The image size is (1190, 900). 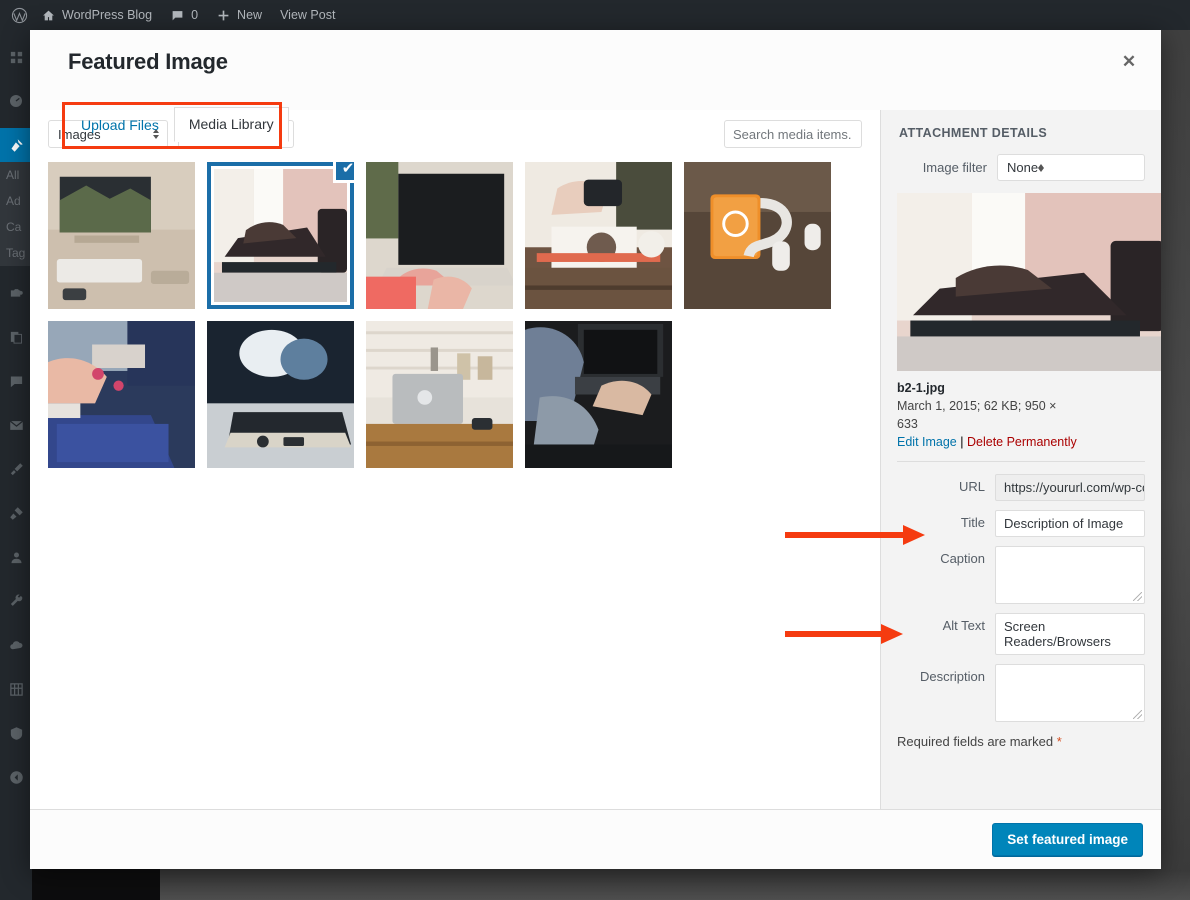 What do you see at coordinates (231, 124) in the screenshot?
I see `tab-media-library: Media Library` at bounding box center [231, 124].